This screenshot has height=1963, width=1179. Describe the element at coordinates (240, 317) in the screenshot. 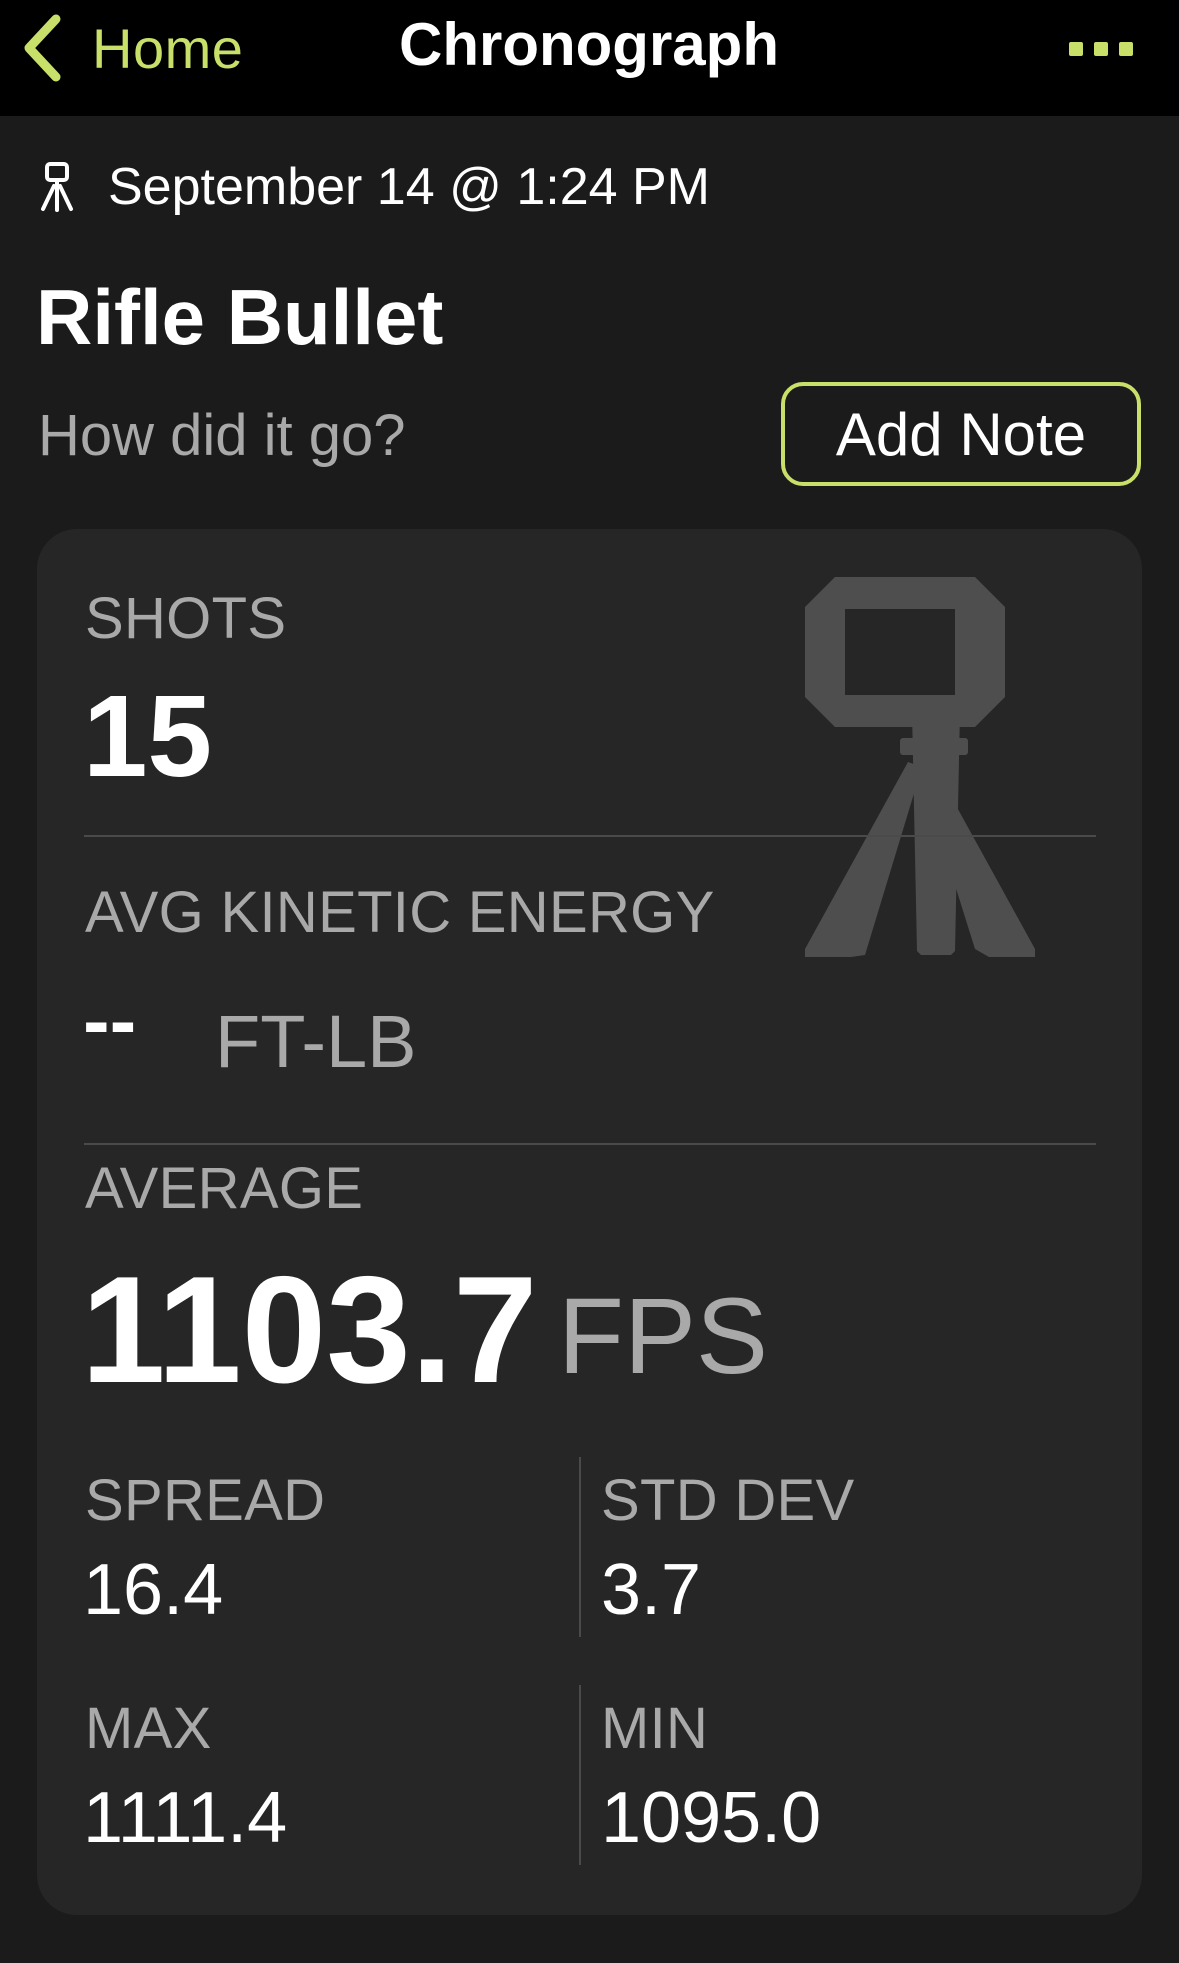

I see `session-title: Rifle Bullet` at that location.